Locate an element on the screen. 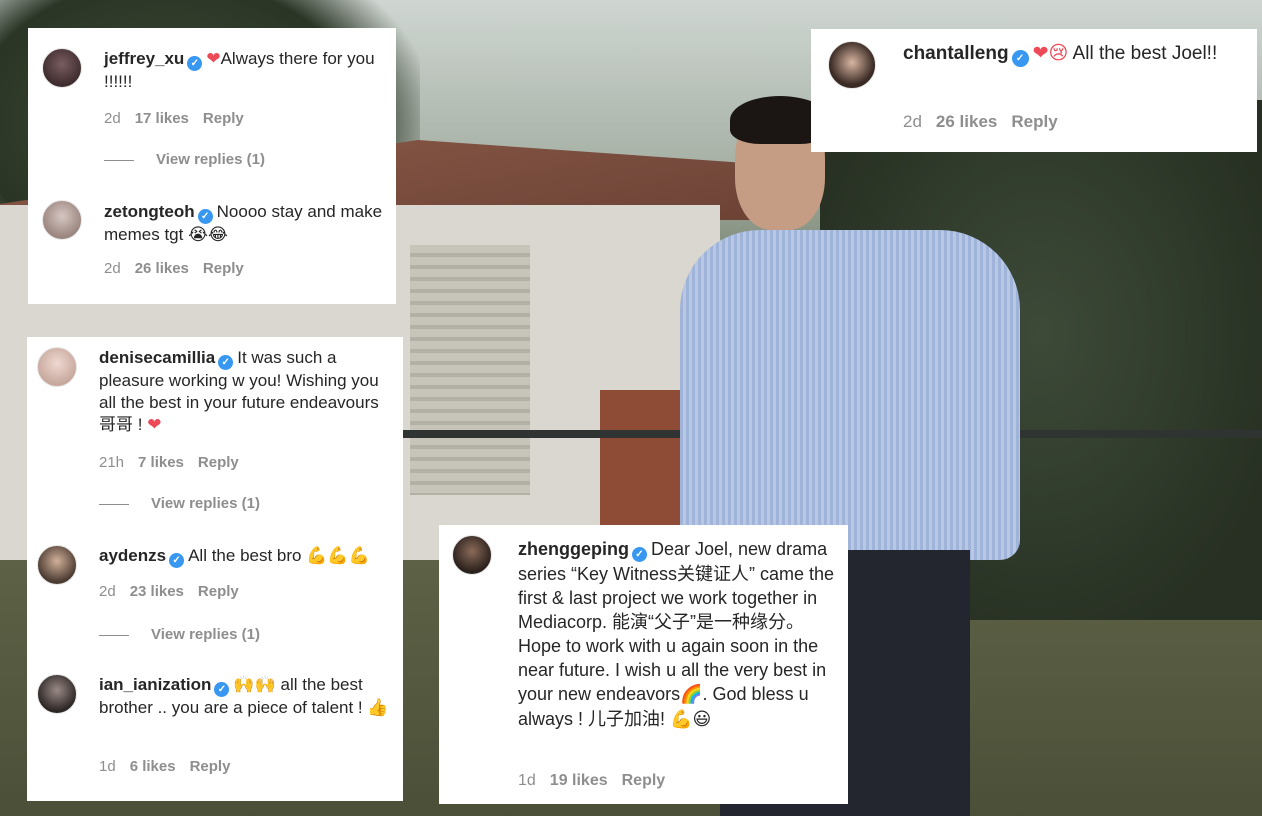 This screenshot has width=1262, height=816. username-chantal: chantalleng is located at coordinates (956, 53).